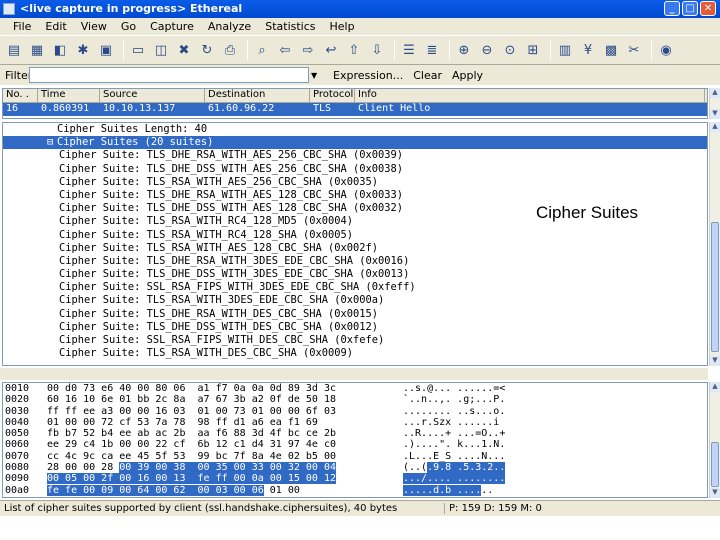 The image size is (720, 540). I want to click on tree-node: Cipher Suites Length: 40, so click(355, 129).